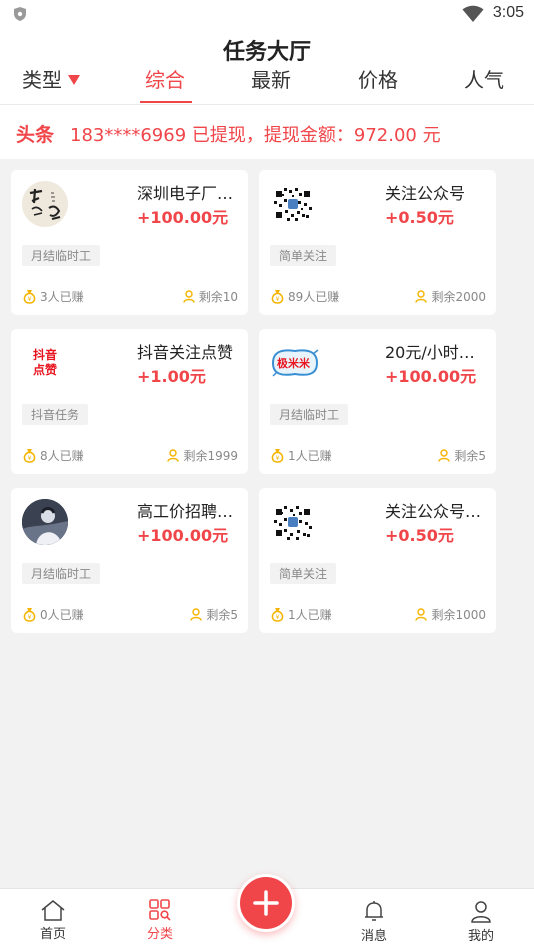 This screenshot has height=949, width=534. Describe the element at coordinates (62, 456) in the screenshot. I see `earned-text: 8人已赚` at that location.